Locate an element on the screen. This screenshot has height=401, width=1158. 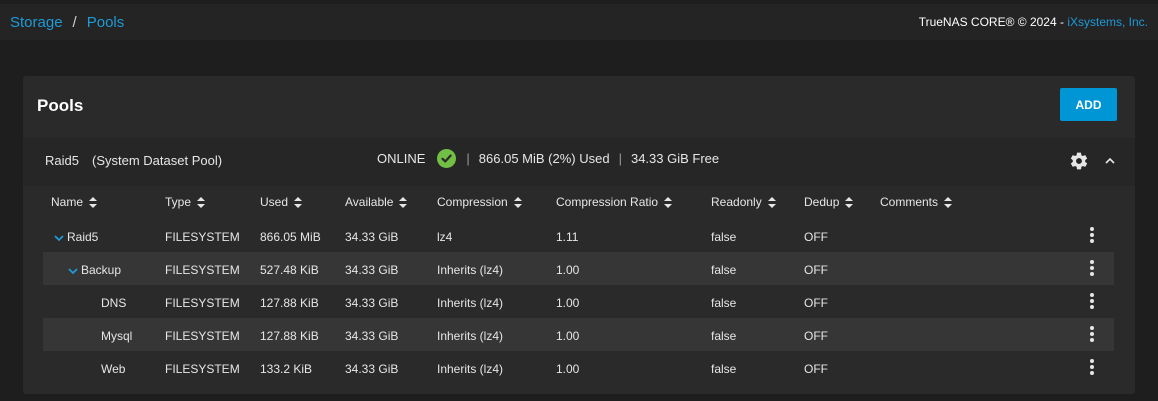
column-header-readonly: Readonly is located at coordinates (743, 202).